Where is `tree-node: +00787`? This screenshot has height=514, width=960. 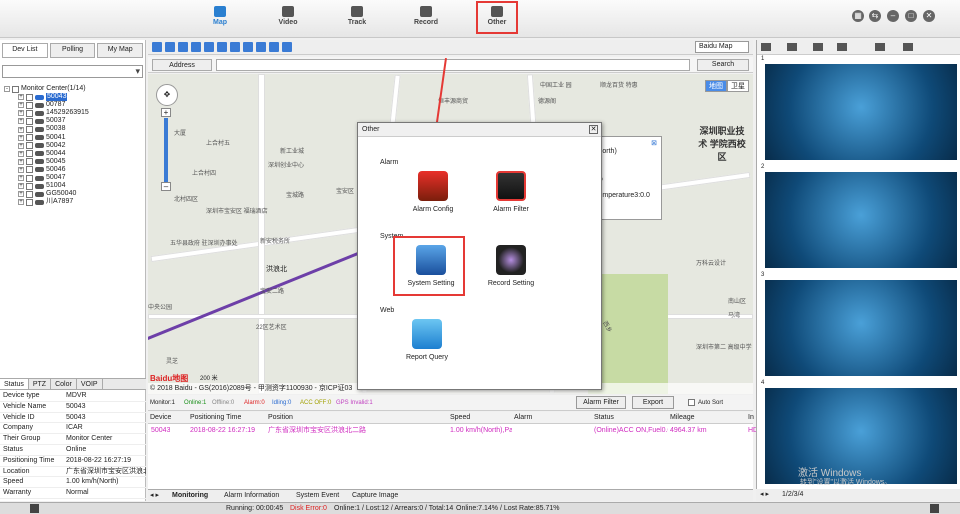
tree-node: +00787 is located at coordinates (72, 105).